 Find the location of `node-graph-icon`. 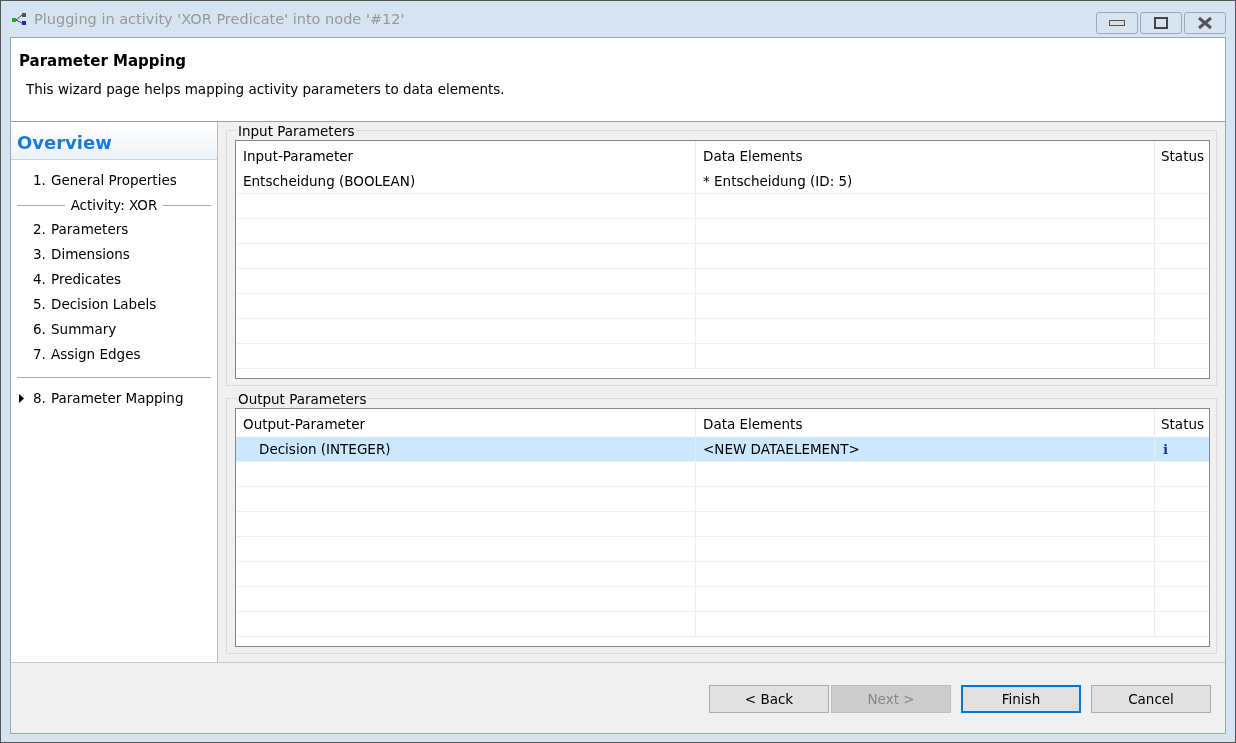

node-graph-icon is located at coordinates (20, 19).